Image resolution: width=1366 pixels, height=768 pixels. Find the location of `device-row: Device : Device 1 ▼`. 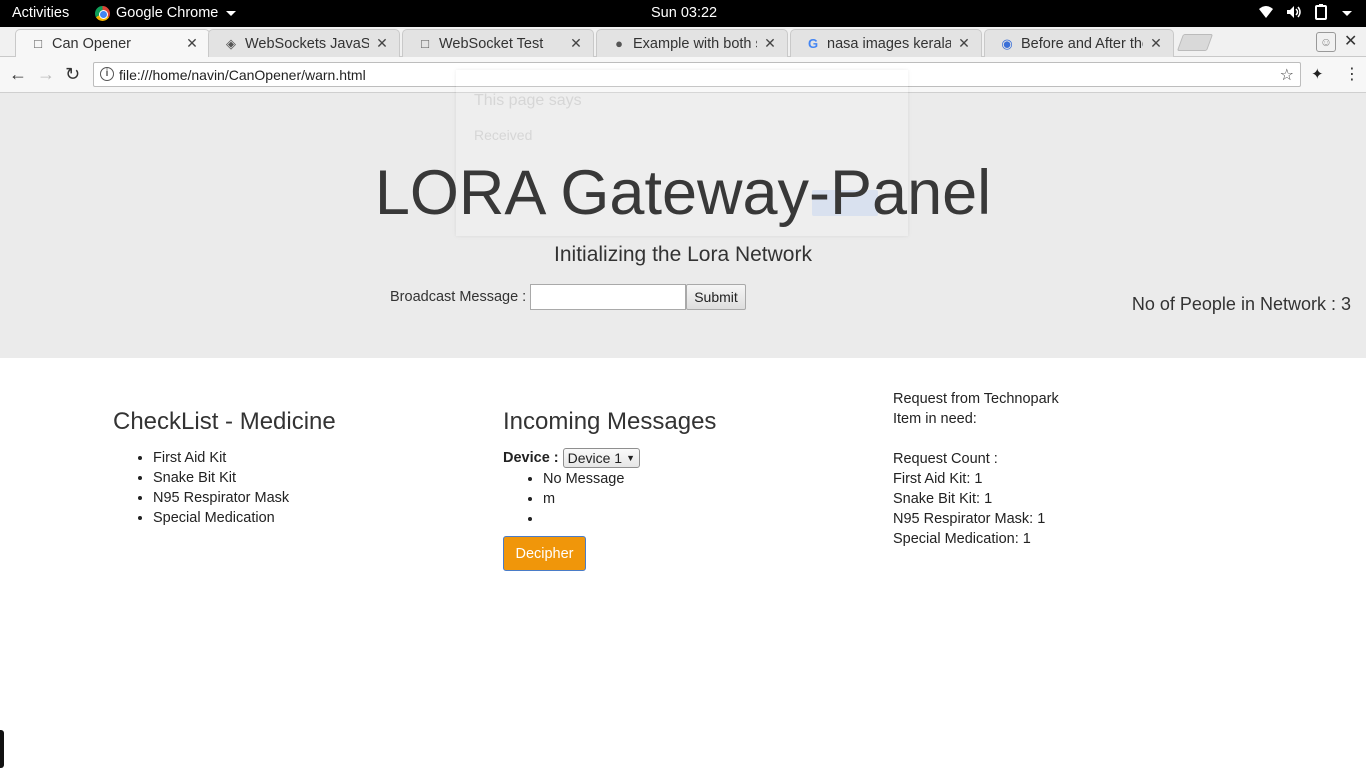

device-row: Device : Device 1 ▼ is located at coordinates (663, 458).